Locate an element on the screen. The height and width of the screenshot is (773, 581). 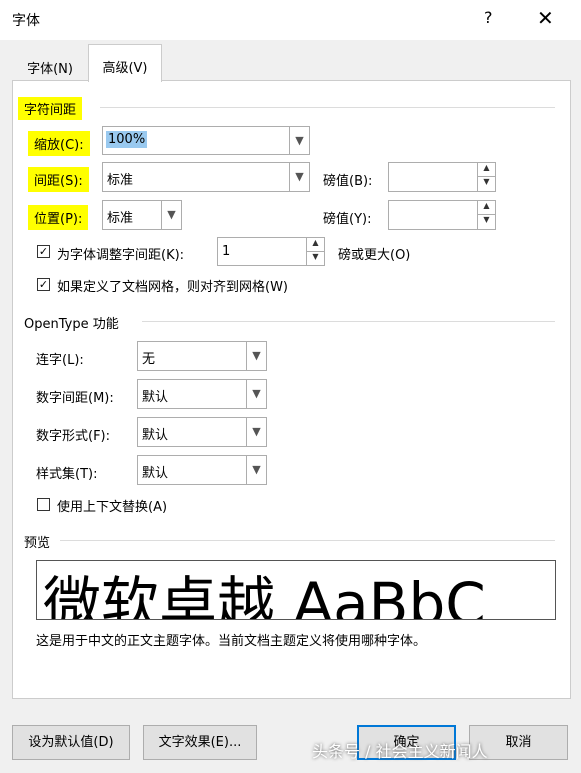
snap-grid-checkbox: ✓ is located at coordinates (43, 284).